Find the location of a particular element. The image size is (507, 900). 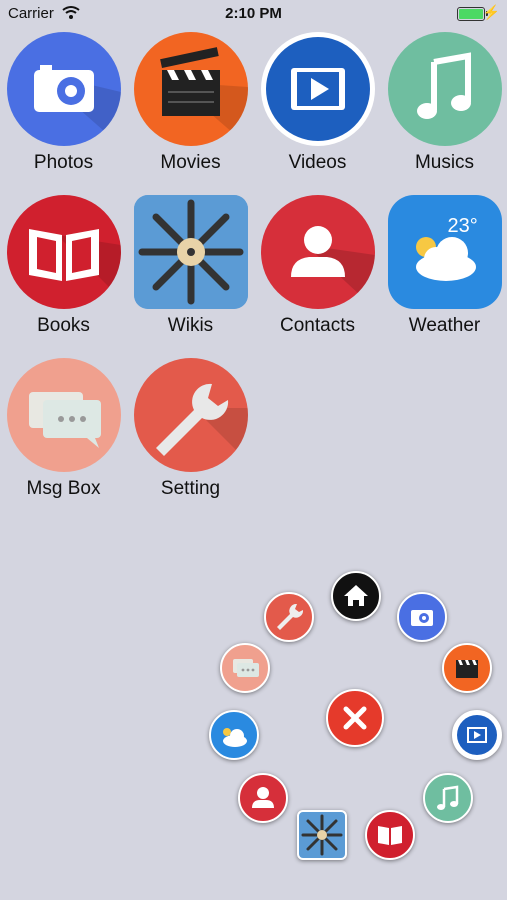

app-wikis: Wikis is located at coordinates (190, 266).